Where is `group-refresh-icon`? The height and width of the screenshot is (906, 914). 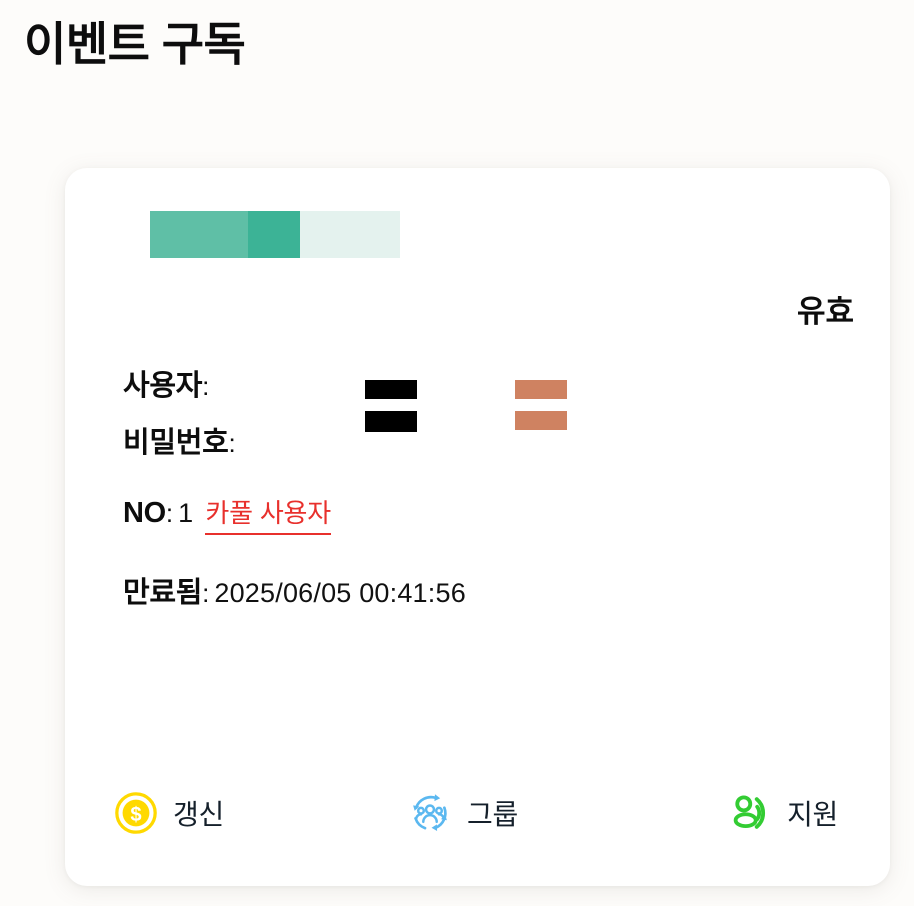 group-refresh-icon is located at coordinates (430, 813).